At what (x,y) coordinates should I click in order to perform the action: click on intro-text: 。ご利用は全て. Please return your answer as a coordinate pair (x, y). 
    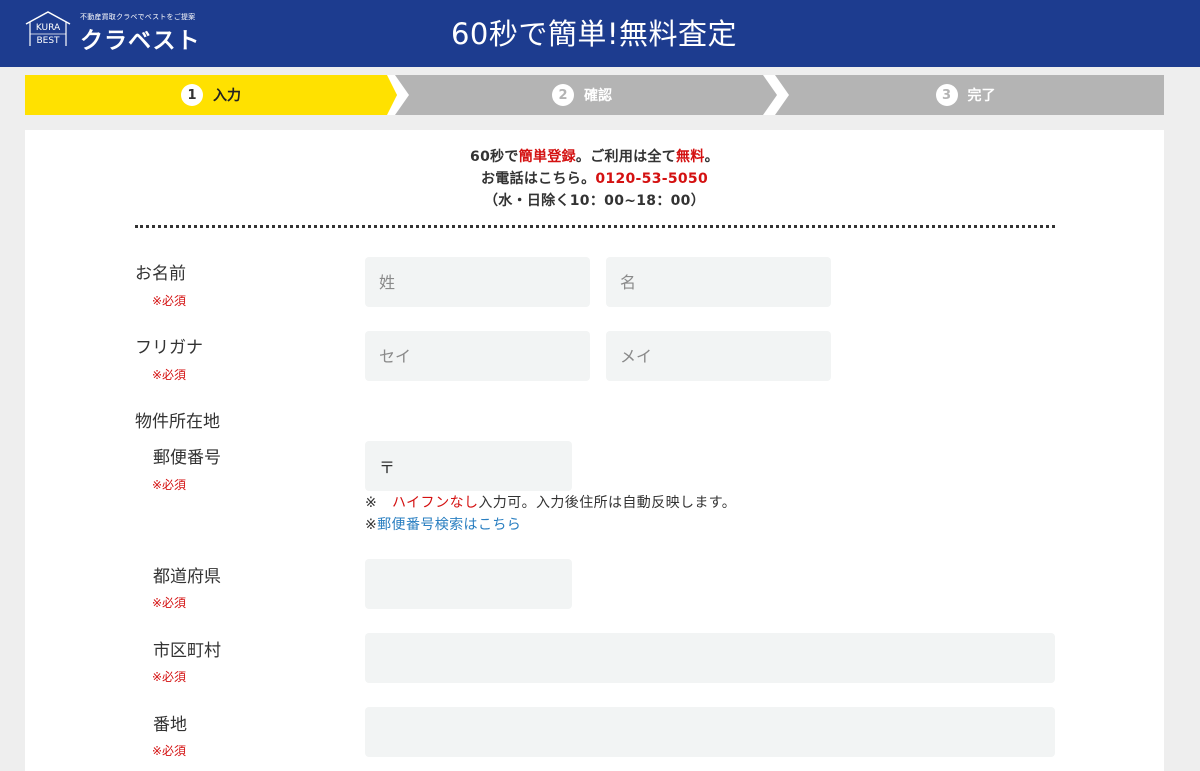
    Looking at the image, I should click on (626, 157).